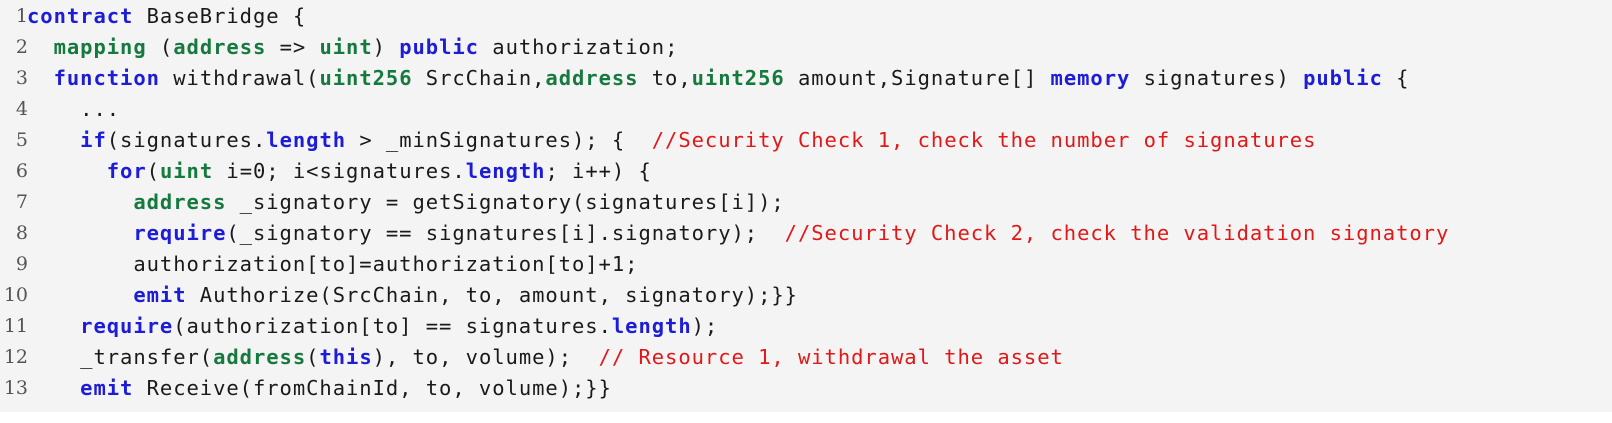  I want to click on line-number: 2, so click(21, 47).